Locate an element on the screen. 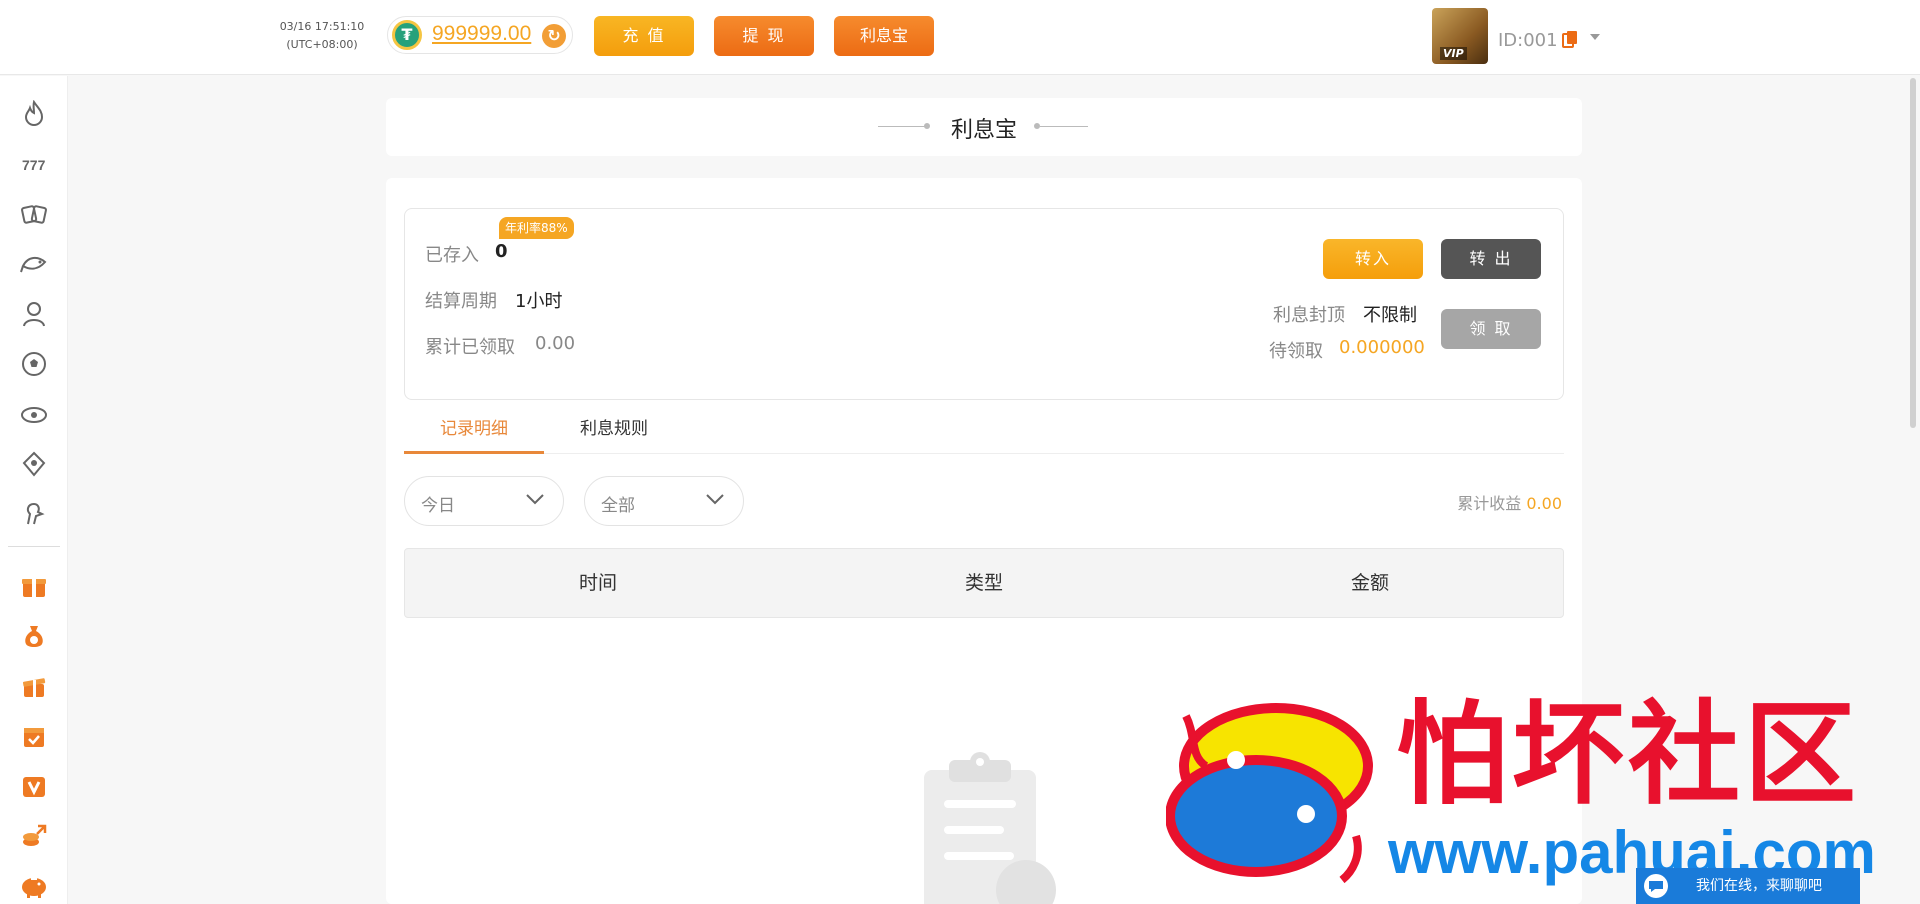  page-scrollbar is located at coordinates (1913, 253).